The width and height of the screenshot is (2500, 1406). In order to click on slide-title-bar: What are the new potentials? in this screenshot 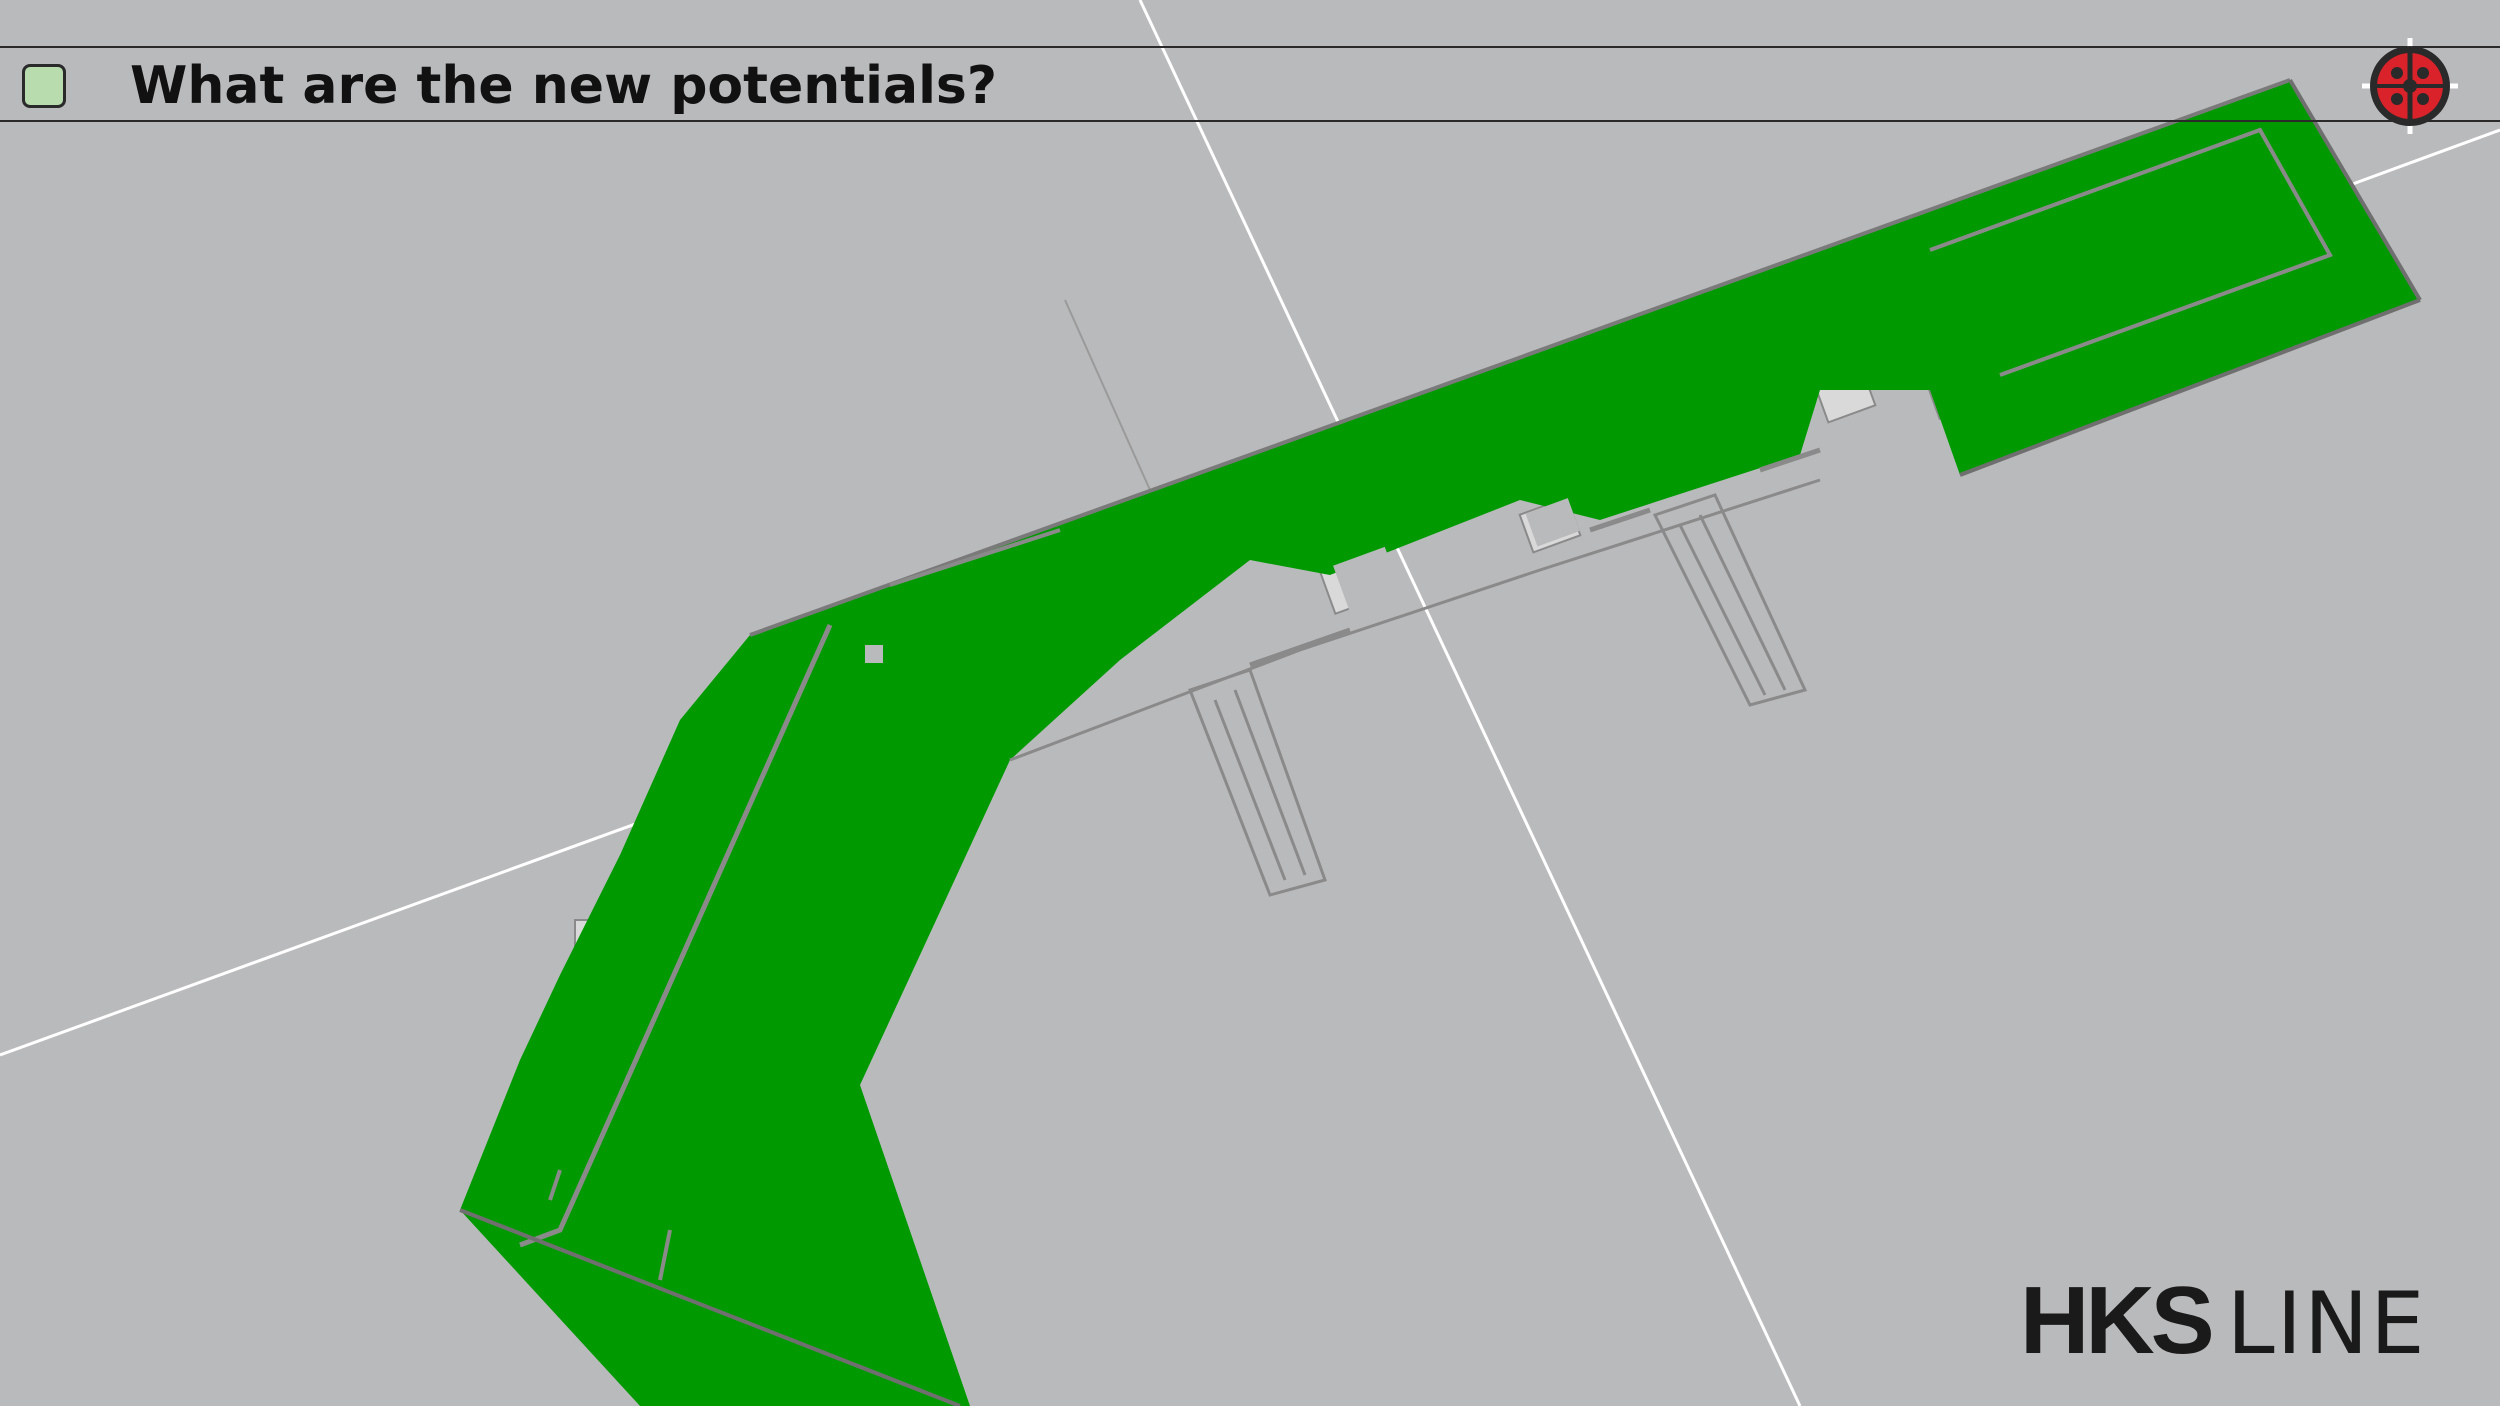, I will do `click(1250, 84)`.